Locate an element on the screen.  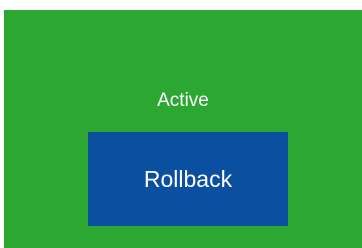
status-label: Active is located at coordinates (183, 100).